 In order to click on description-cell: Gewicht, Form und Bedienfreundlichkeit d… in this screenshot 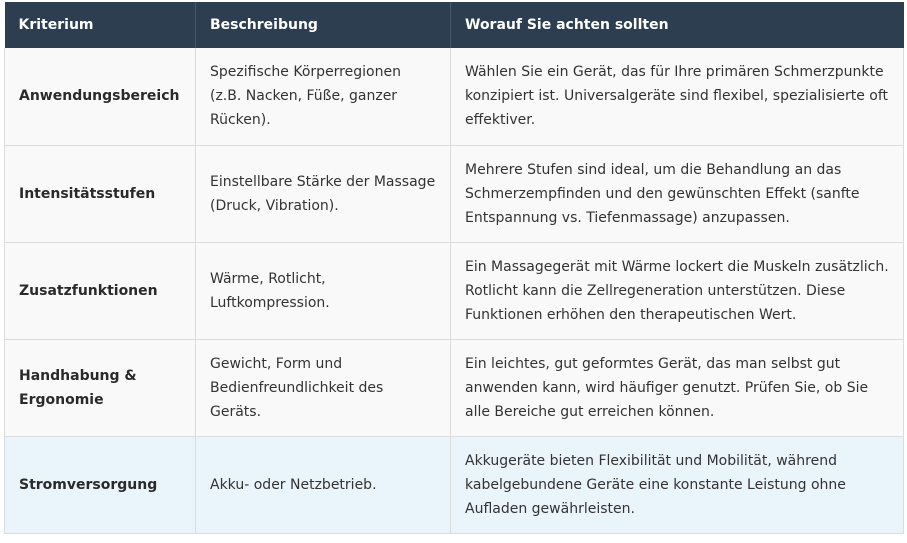, I will do `click(323, 388)`.